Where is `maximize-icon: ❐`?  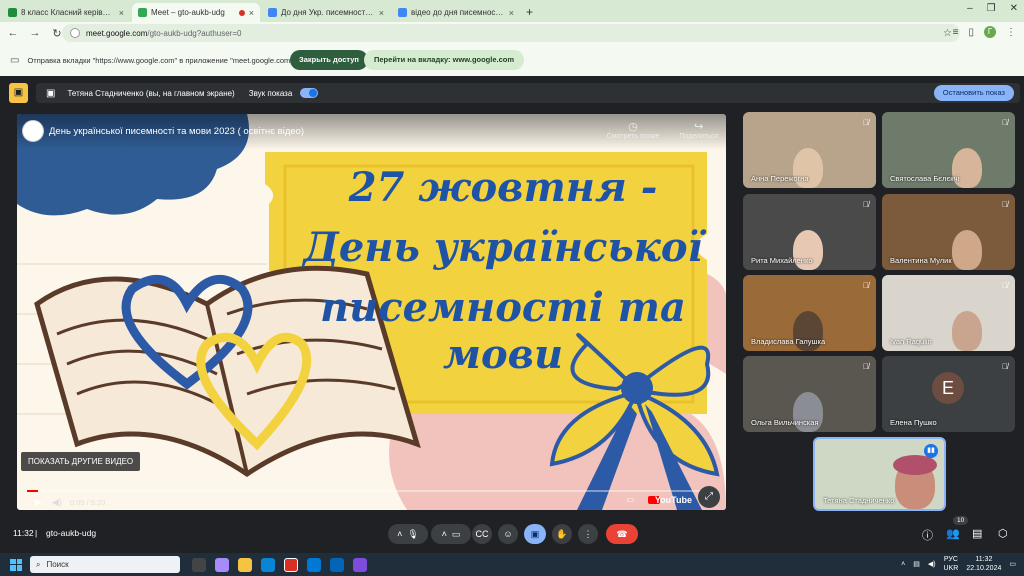
maximize-icon: ❐ is located at coordinates (991, 8).